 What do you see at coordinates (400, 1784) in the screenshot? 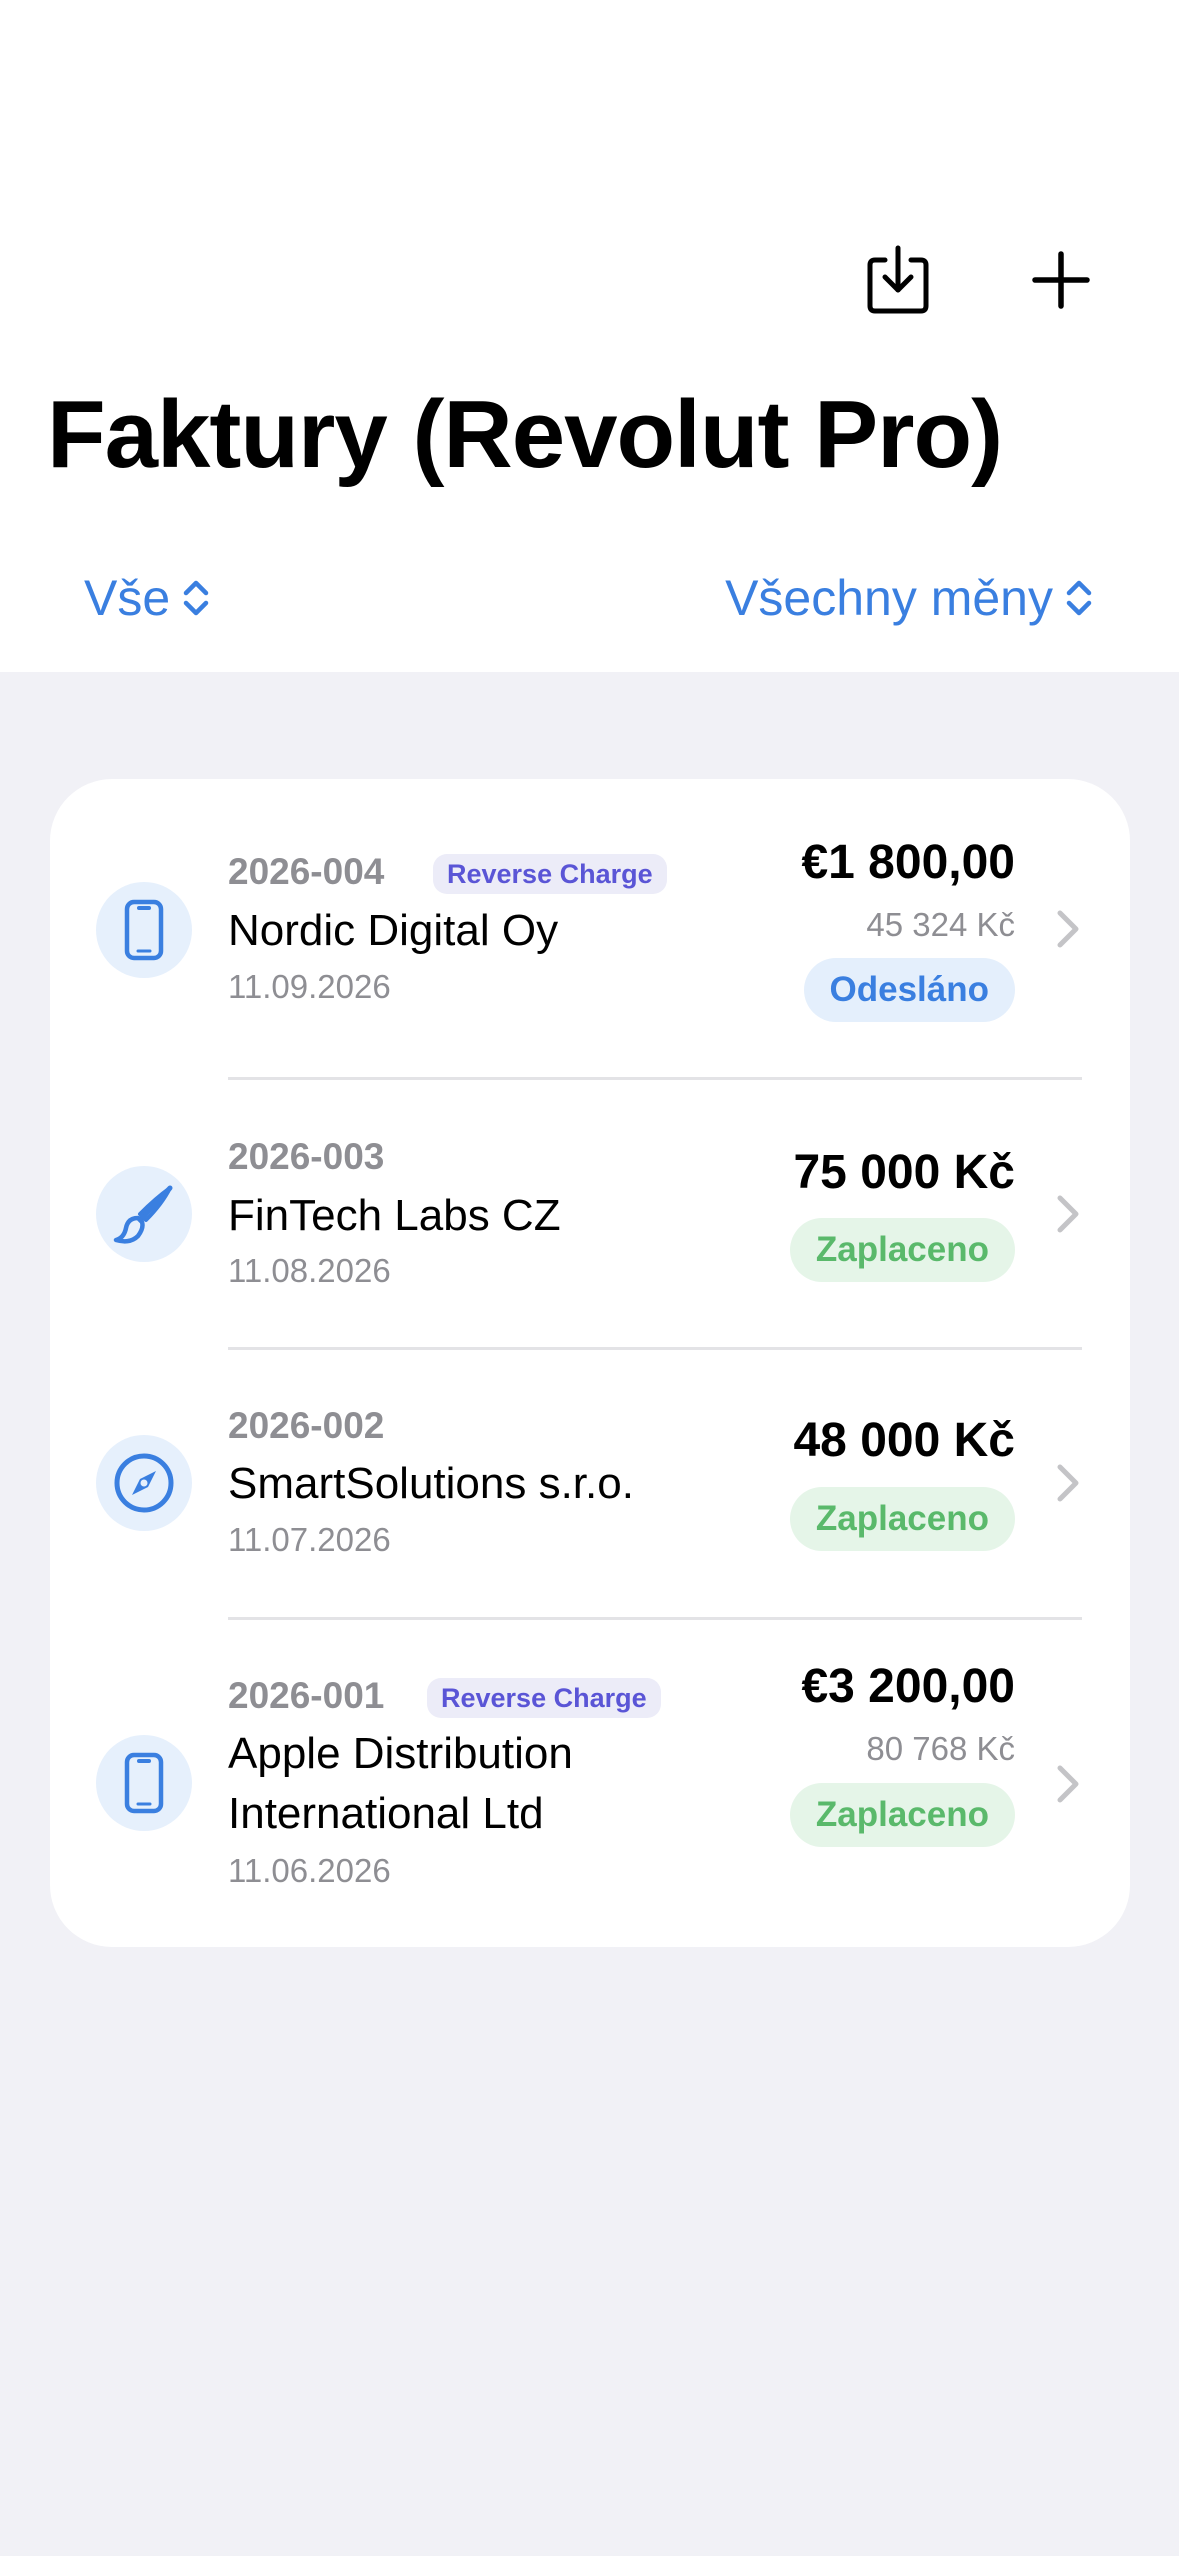
I see `client-name: Apple Distribution International Ltd` at bounding box center [400, 1784].